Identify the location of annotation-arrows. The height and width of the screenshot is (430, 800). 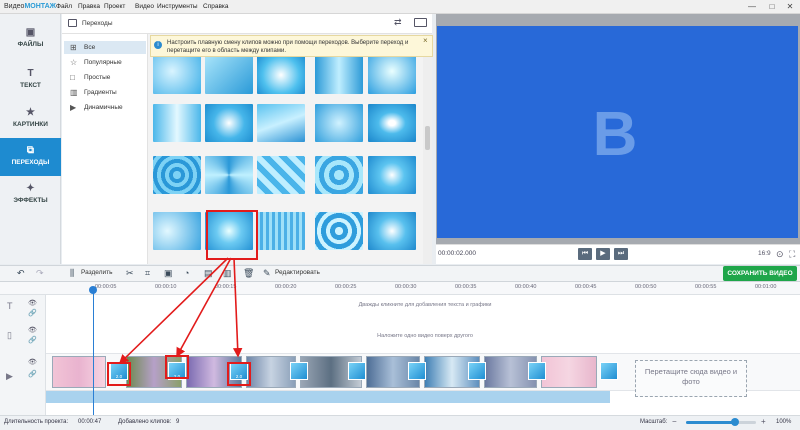
(180, 311).